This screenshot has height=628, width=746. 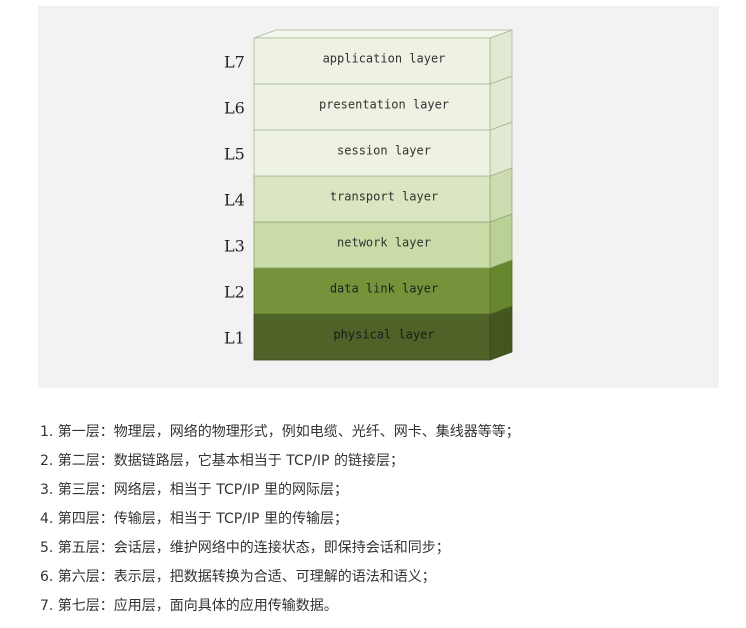 What do you see at coordinates (189, 606) in the screenshot?
I see `note-layer-7: 7. 第七层：应用层，面向具体的应用传输数据。` at bounding box center [189, 606].